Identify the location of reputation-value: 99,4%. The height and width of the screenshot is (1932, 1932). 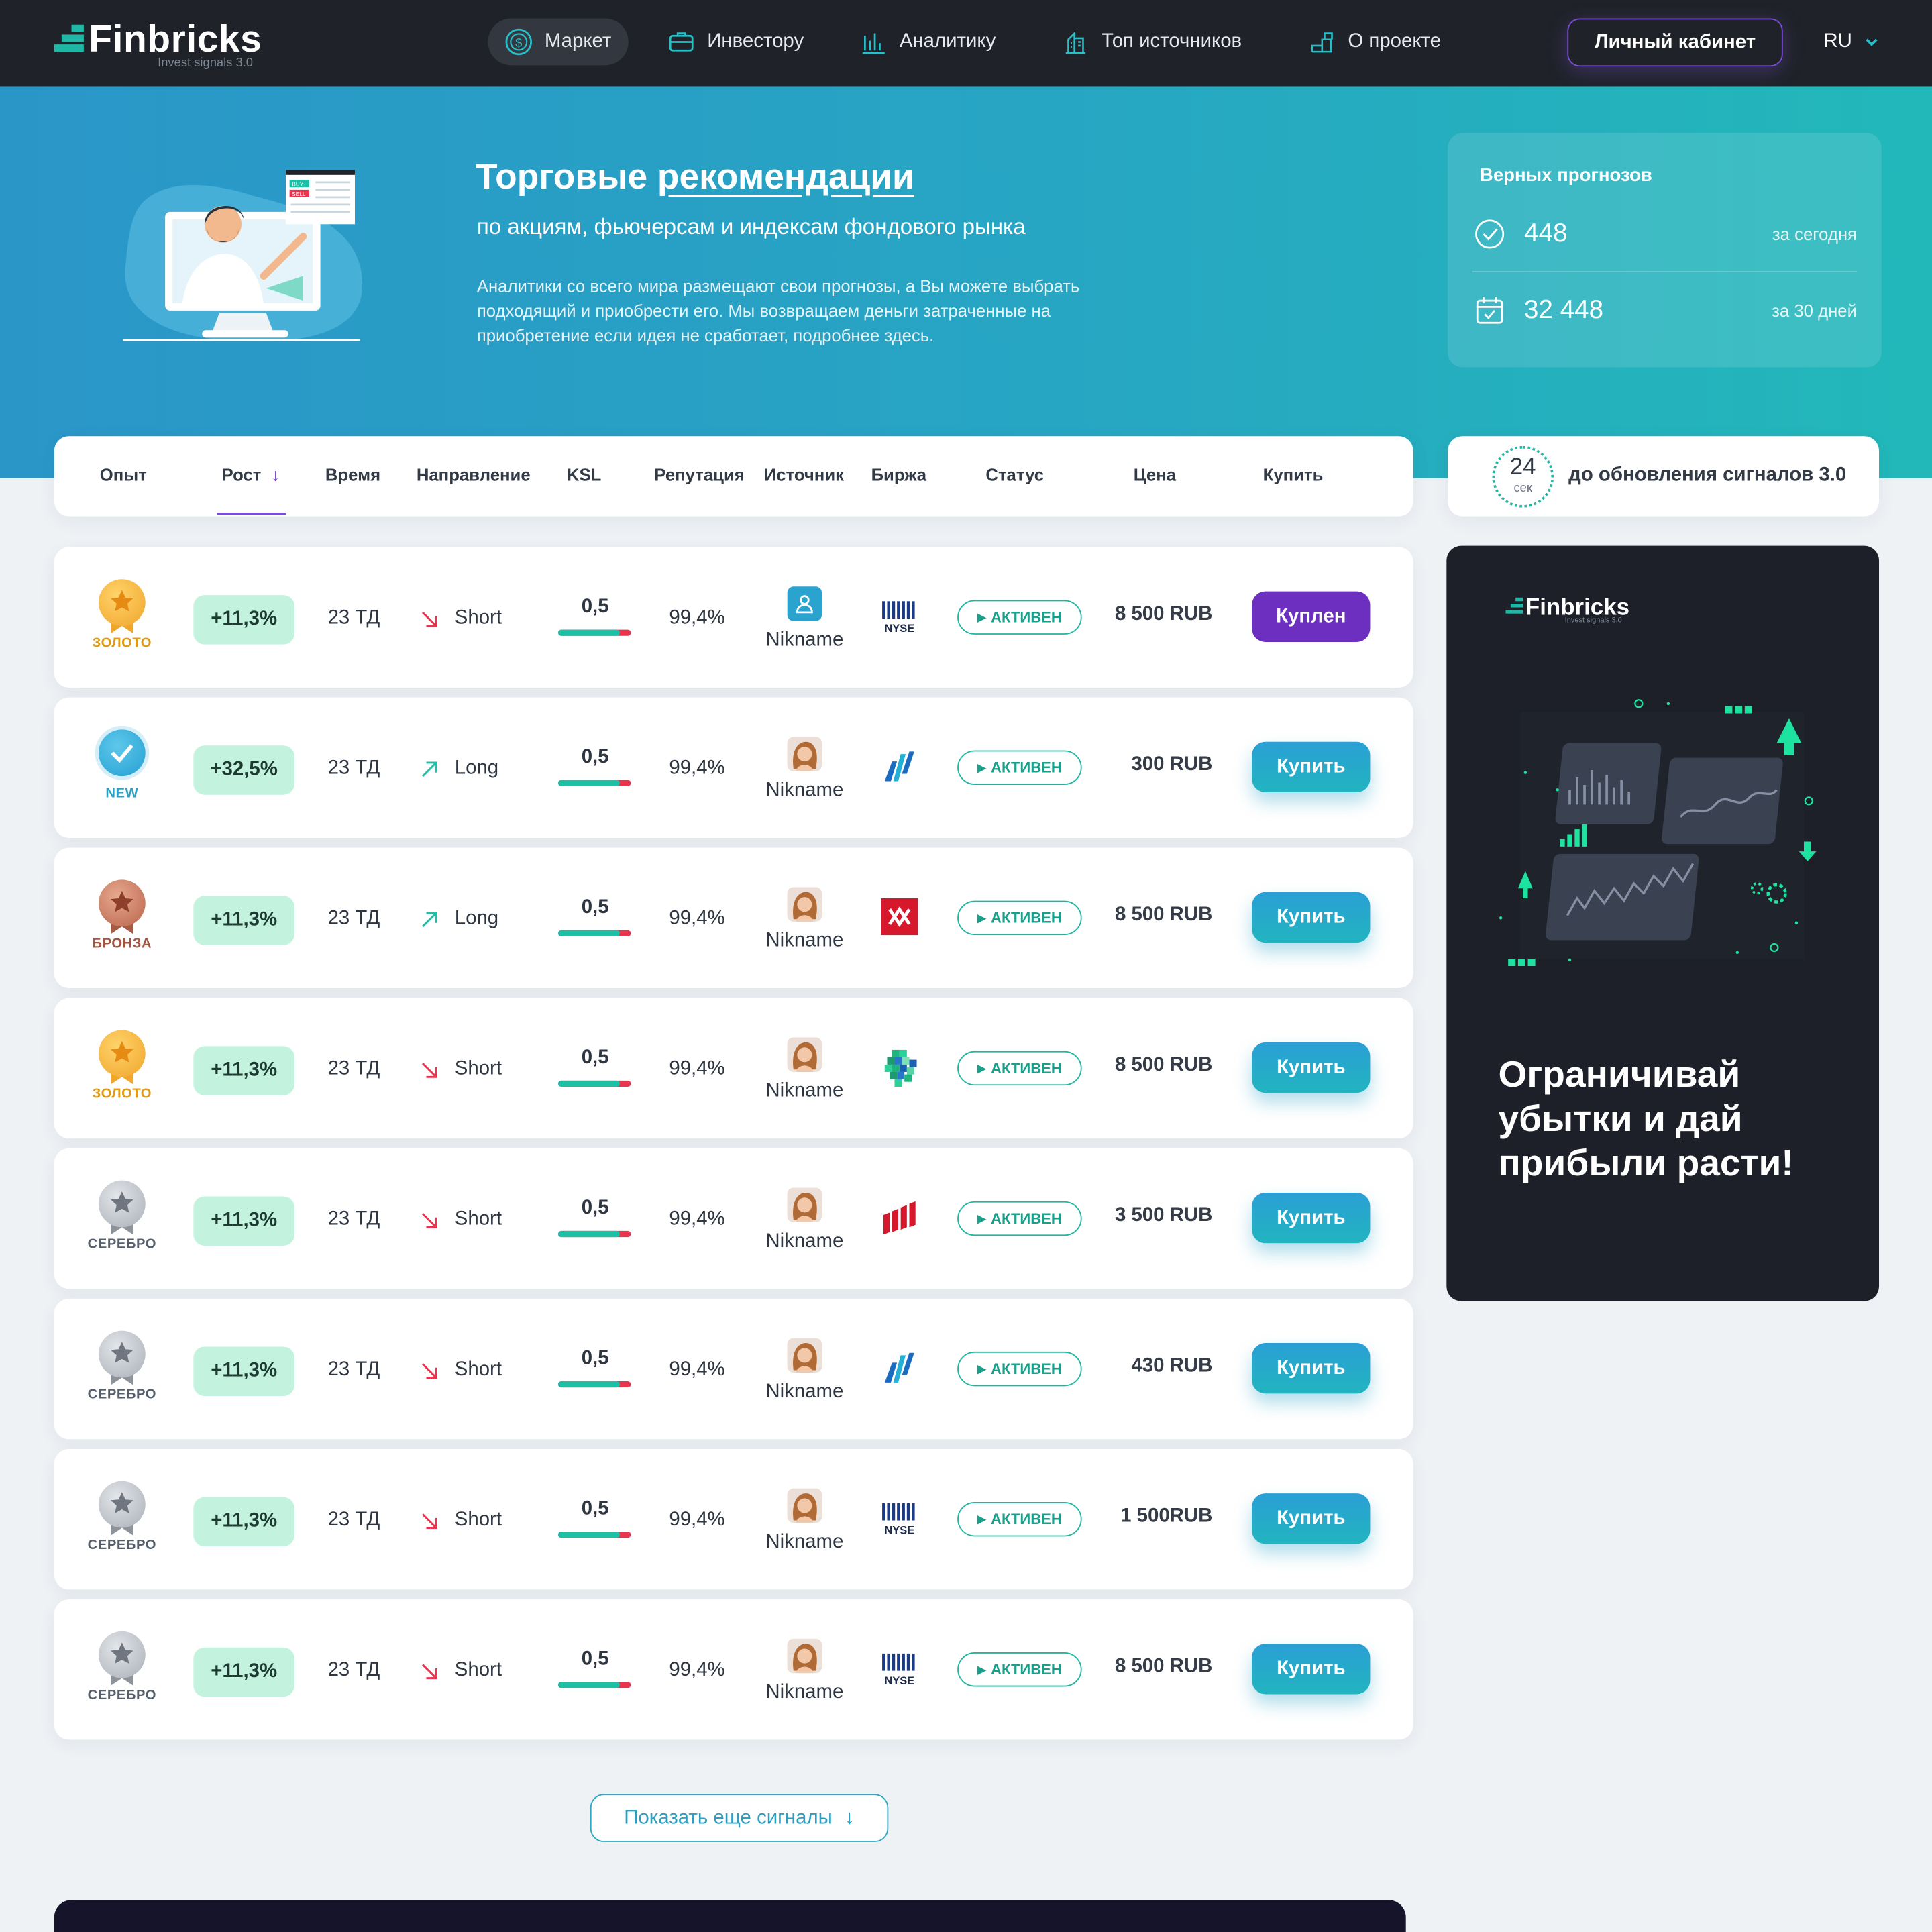
(697, 618).